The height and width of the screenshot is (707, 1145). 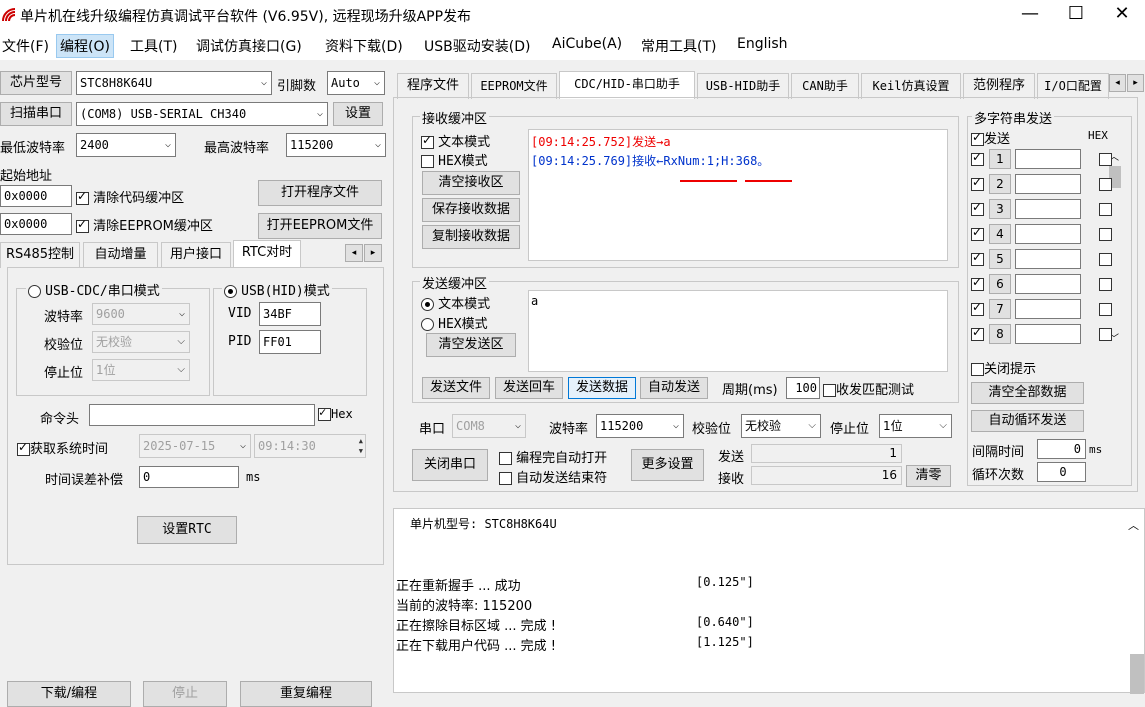 What do you see at coordinates (928, 476) in the screenshot?
I see `clear-count-button: 清零` at bounding box center [928, 476].